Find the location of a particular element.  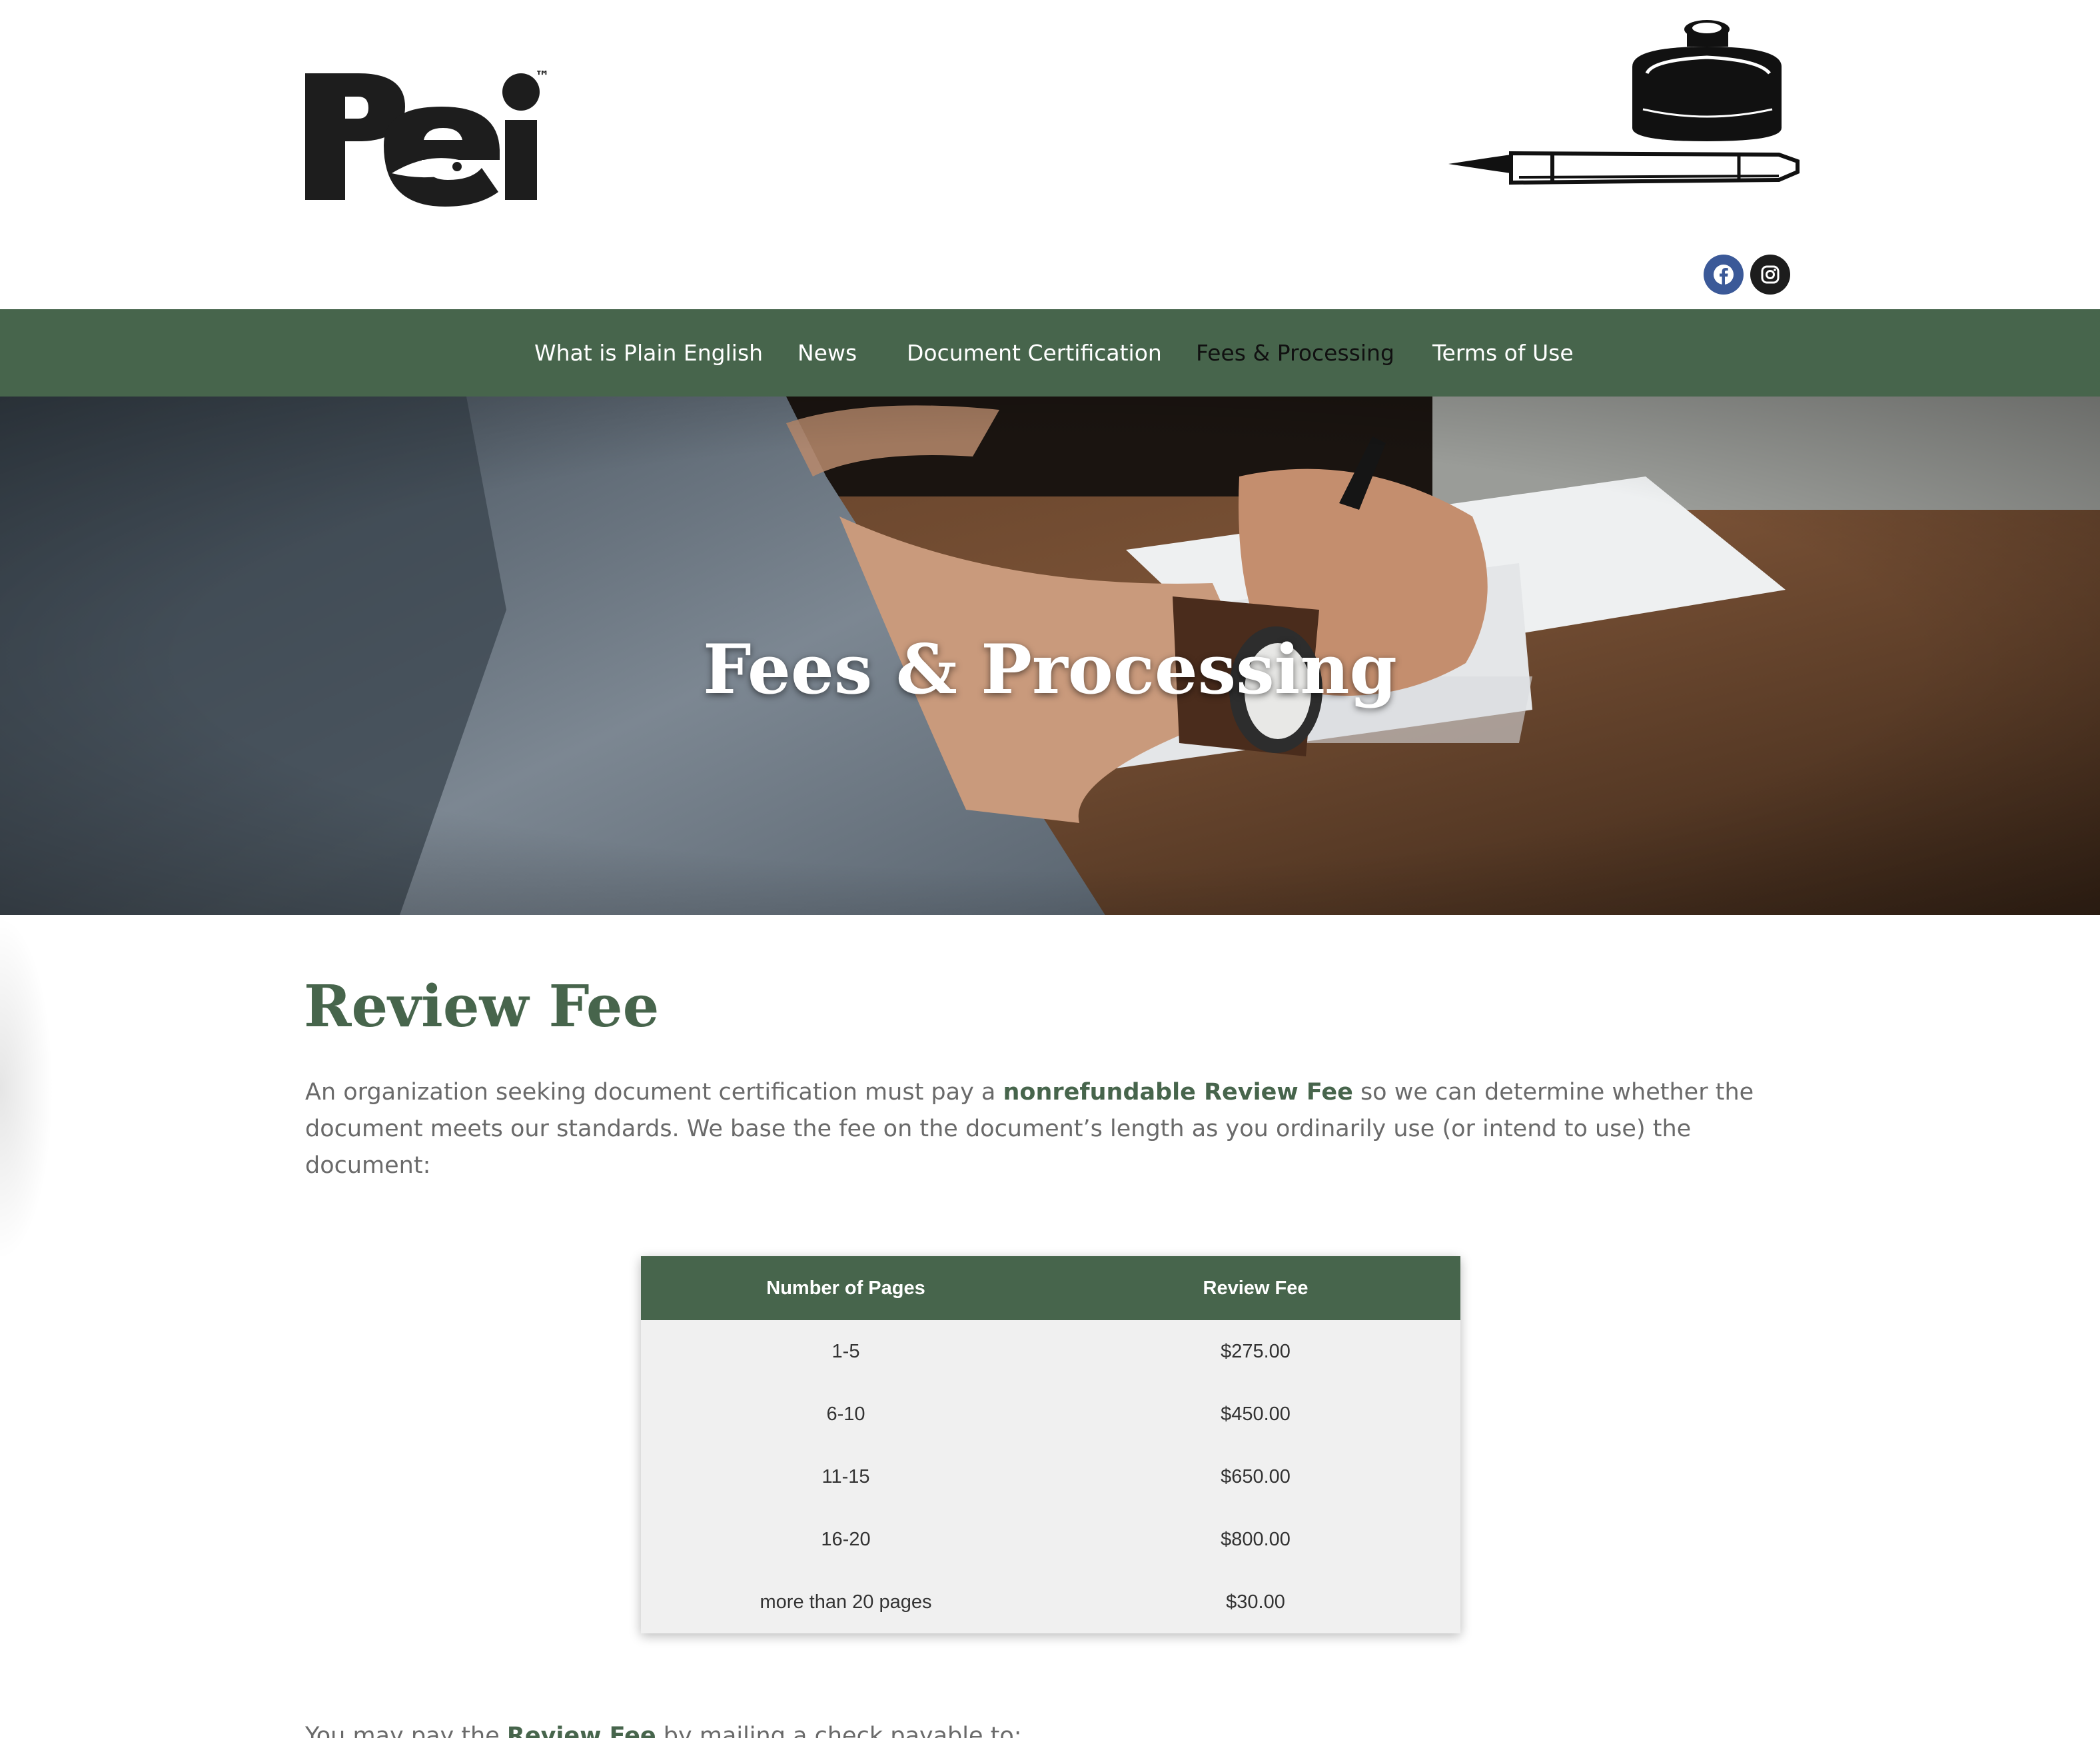

table-row: 11-15 $650.00 is located at coordinates (1051, 1476).